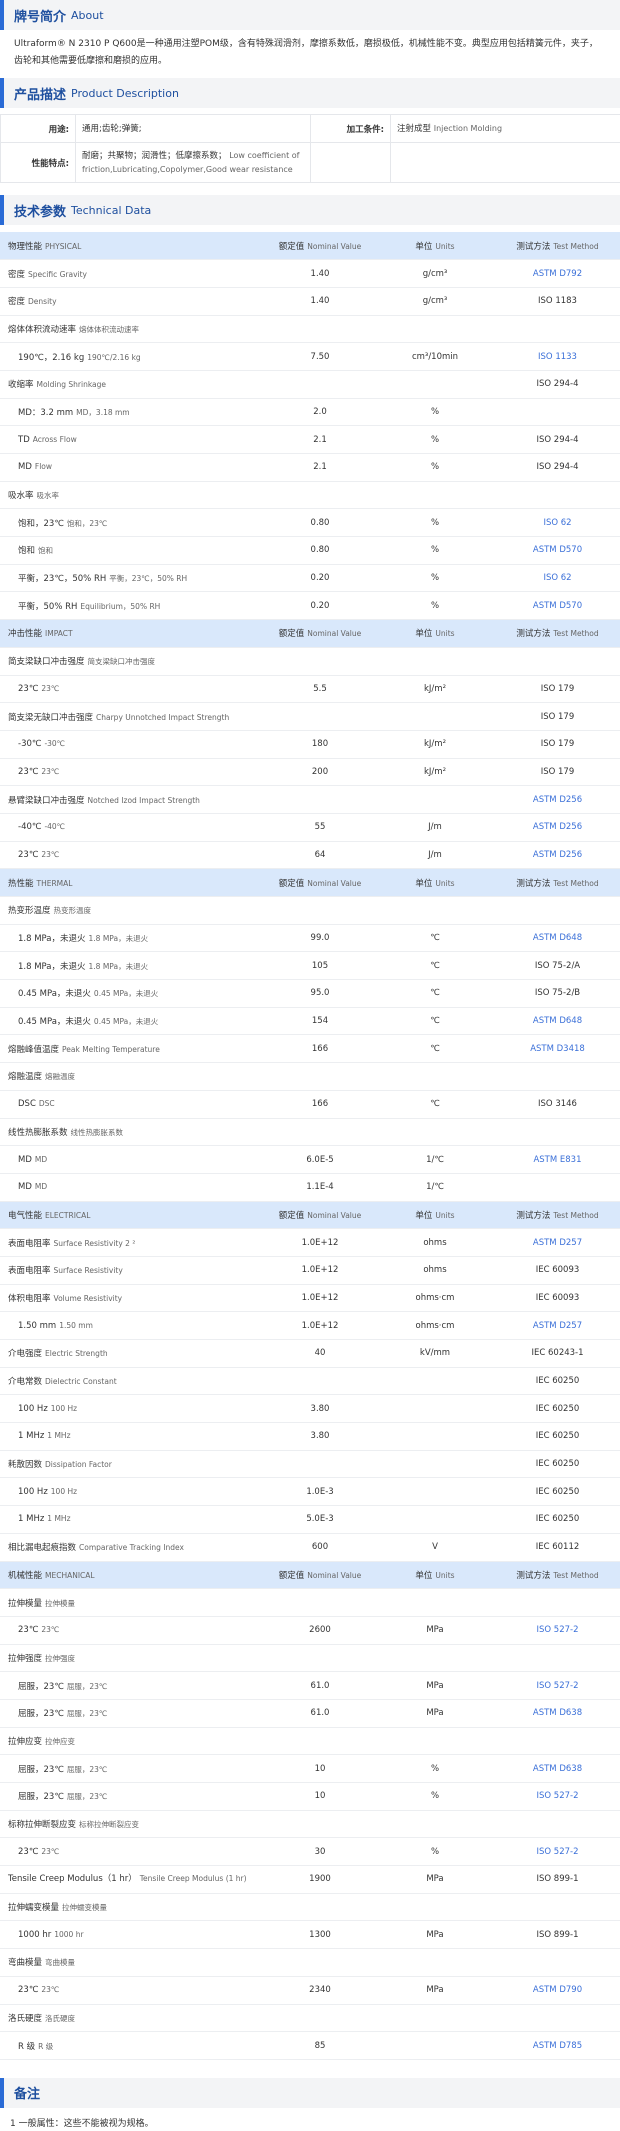 The image size is (620, 2131). What do you see at coordinates (557, 384) in the screenshot?
I see `test-method-text: ISO 294-4` at bounding box center [557, 384].